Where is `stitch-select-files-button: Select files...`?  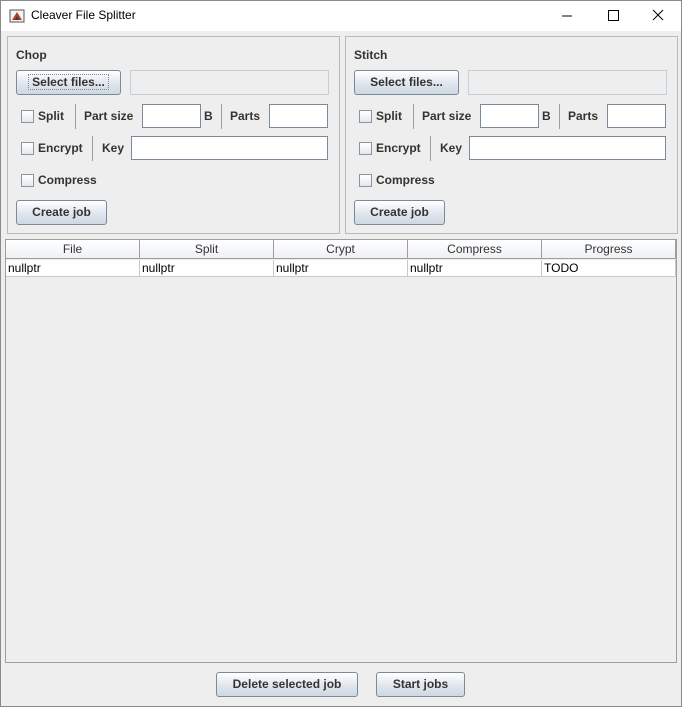 stitch-select-files-button: Select files... is located at coordinates (406, 82).